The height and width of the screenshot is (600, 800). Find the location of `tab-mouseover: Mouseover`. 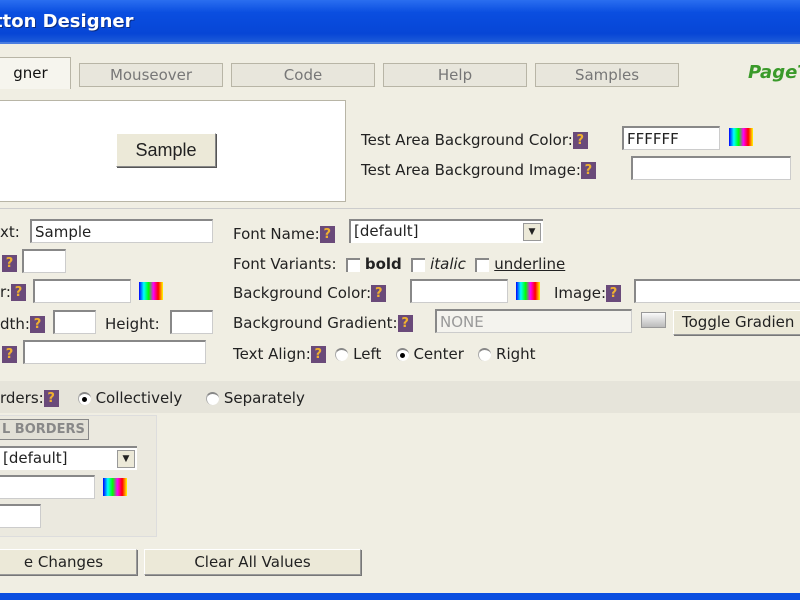

tab-mouseover: Mouseover is located at coordinates (151, 75).